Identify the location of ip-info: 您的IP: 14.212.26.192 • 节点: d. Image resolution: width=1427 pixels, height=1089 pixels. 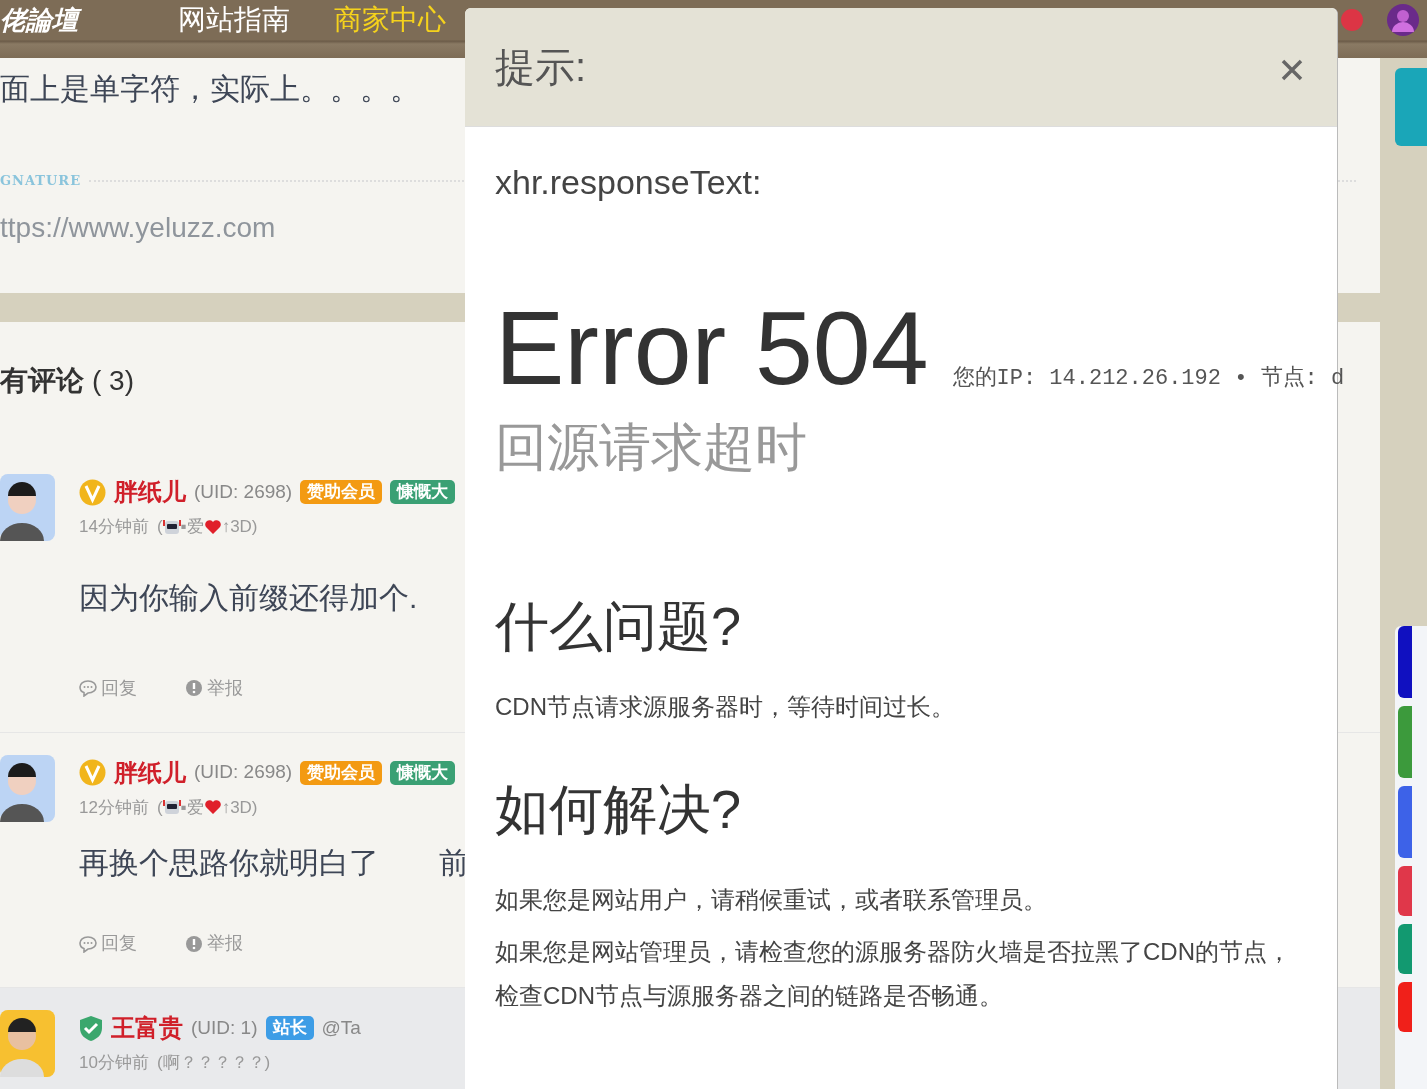
(1148, 378).